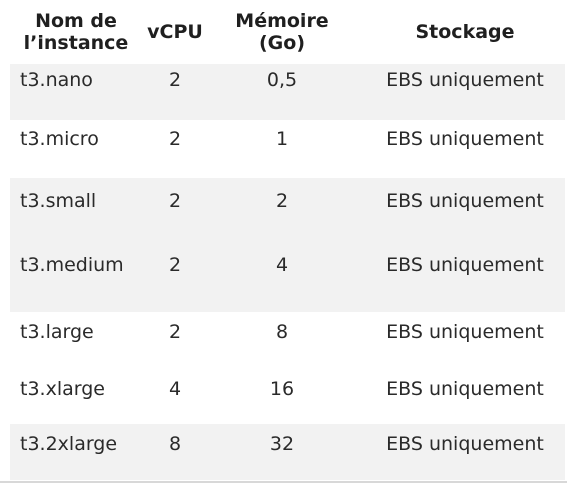  What do you see at coordinates (283, 482) in the screenshot?
I see `table-bottom-border` at bounding box center [283, 482].